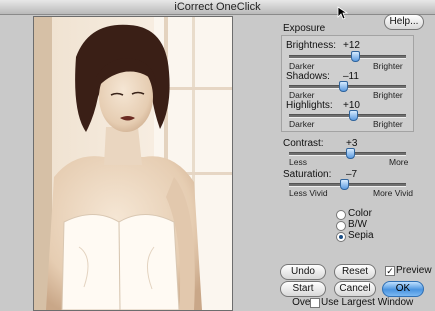  I want to click on shadows-max-label: Brighter, so click(388, 95).